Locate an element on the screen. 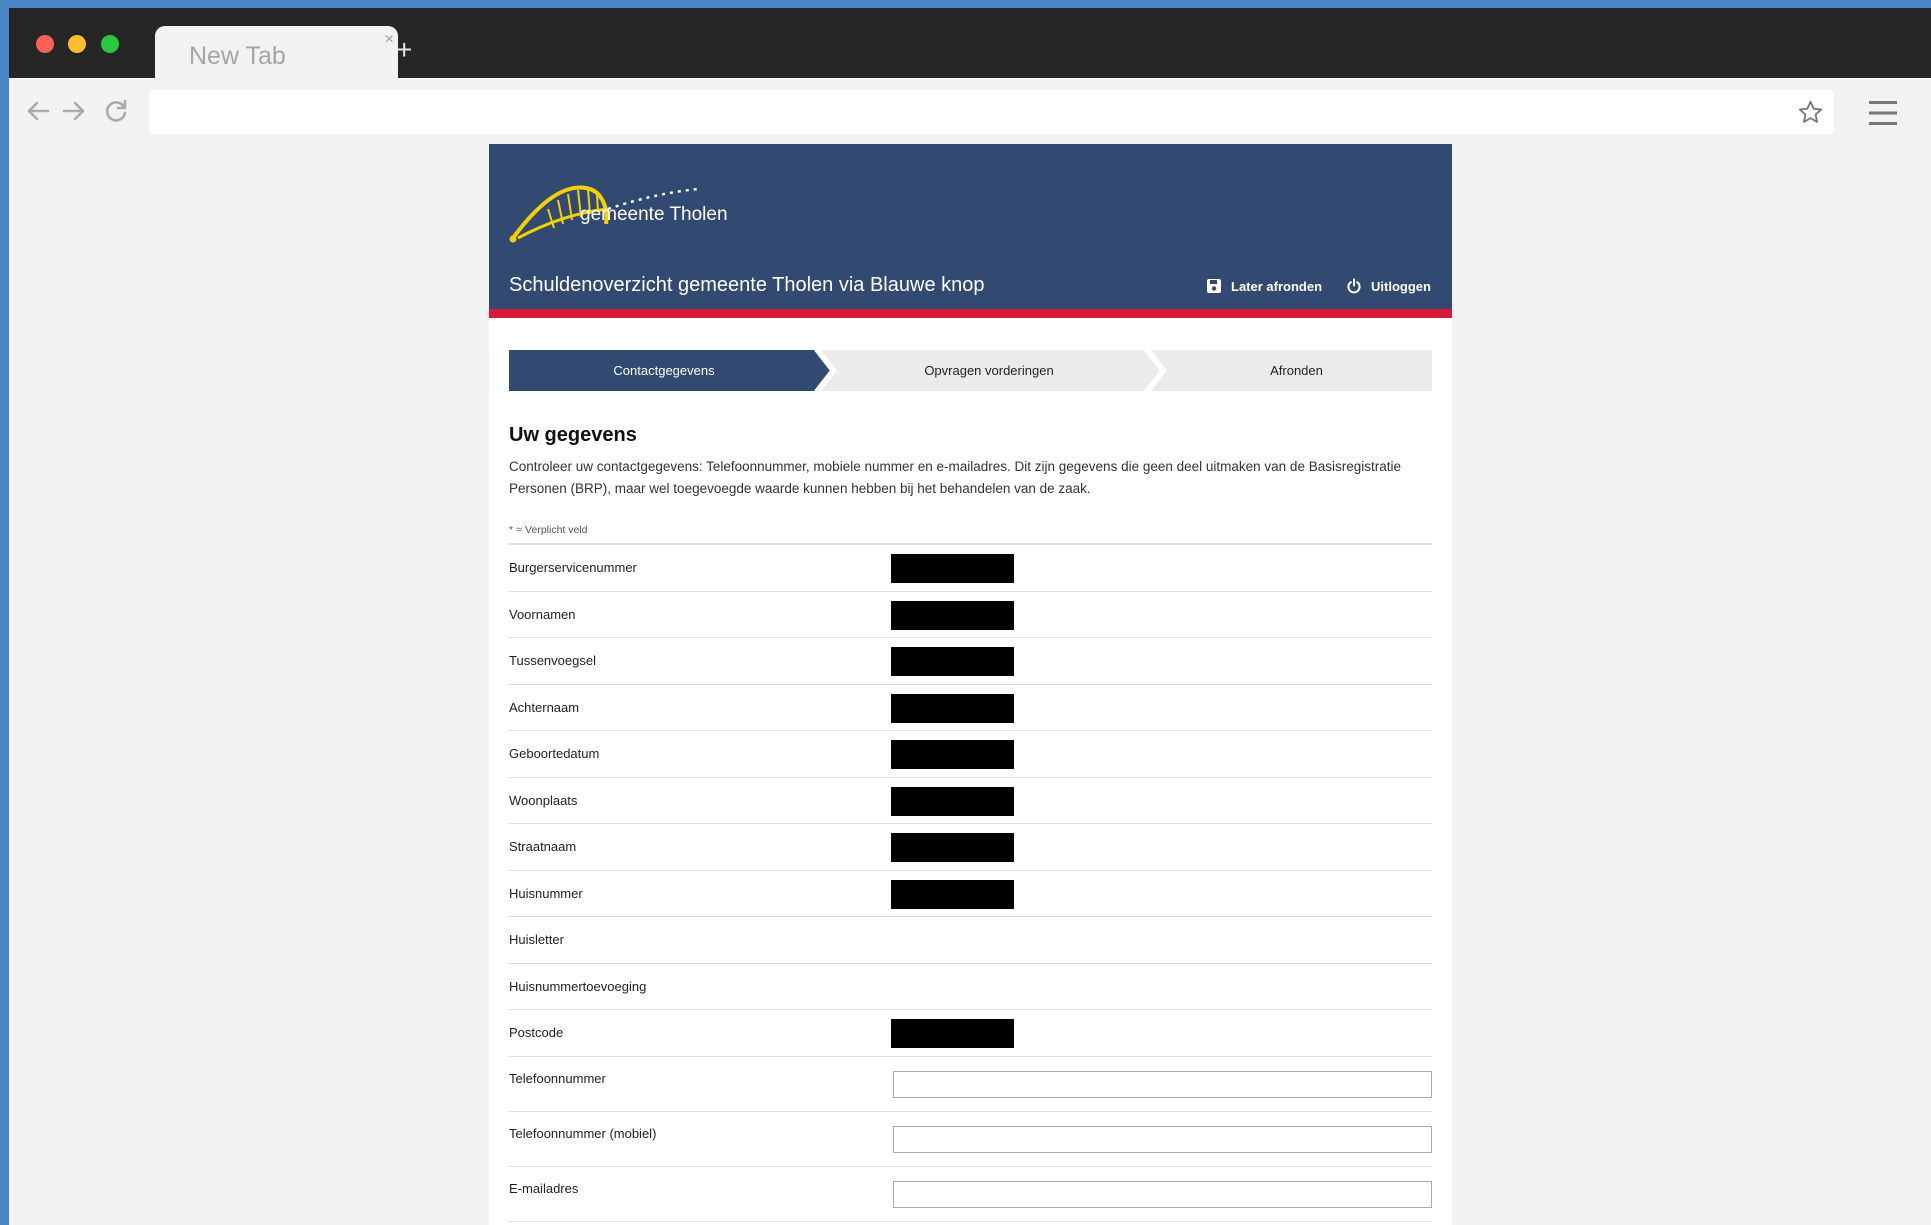 This screenshot has height=1225, width=1931. logo-text: gemeente Tholen is located at coordinates (654, 214).